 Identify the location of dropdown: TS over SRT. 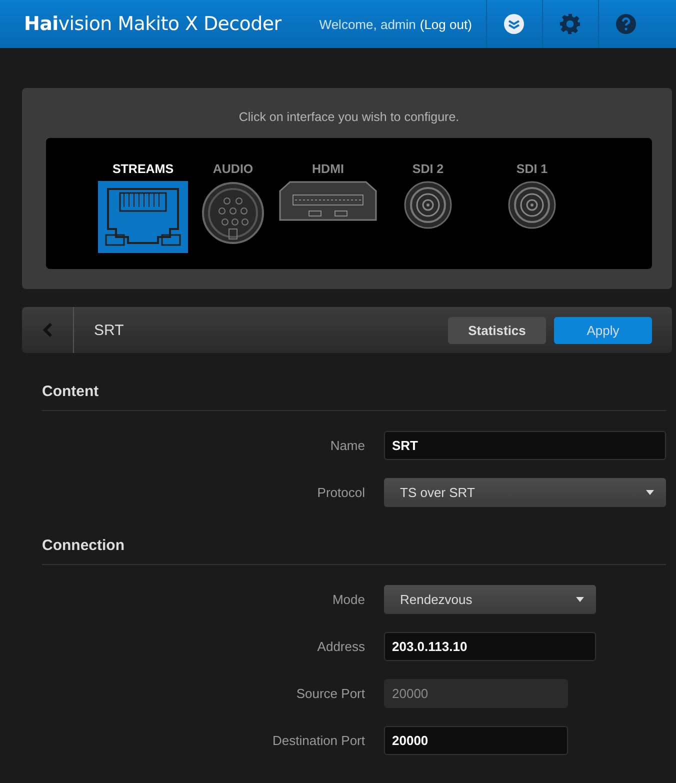
(525, 492).